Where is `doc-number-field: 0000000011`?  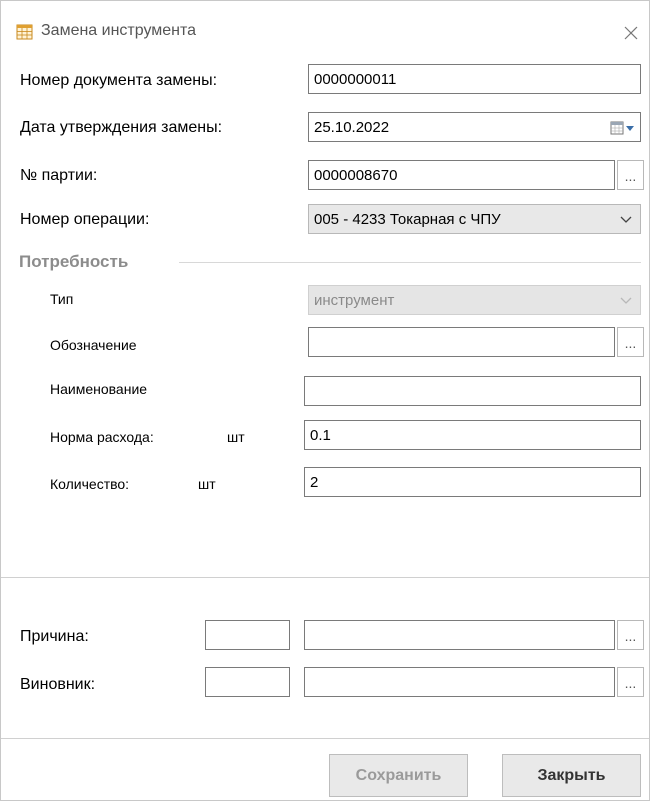
doc-number-field: 0000000011 is located at coordinates (474, 79).